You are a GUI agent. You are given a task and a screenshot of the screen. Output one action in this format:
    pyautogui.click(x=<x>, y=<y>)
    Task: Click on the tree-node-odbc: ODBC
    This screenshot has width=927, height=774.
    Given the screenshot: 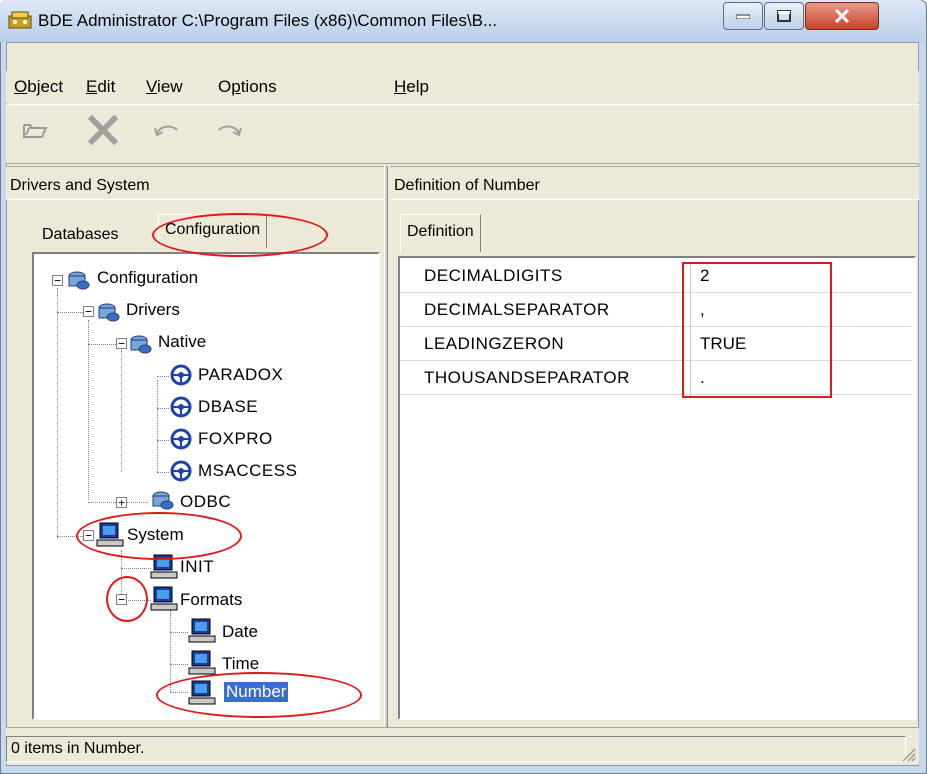 What is the action you would take?
    pyautogui.click(x=205, y=502)
    